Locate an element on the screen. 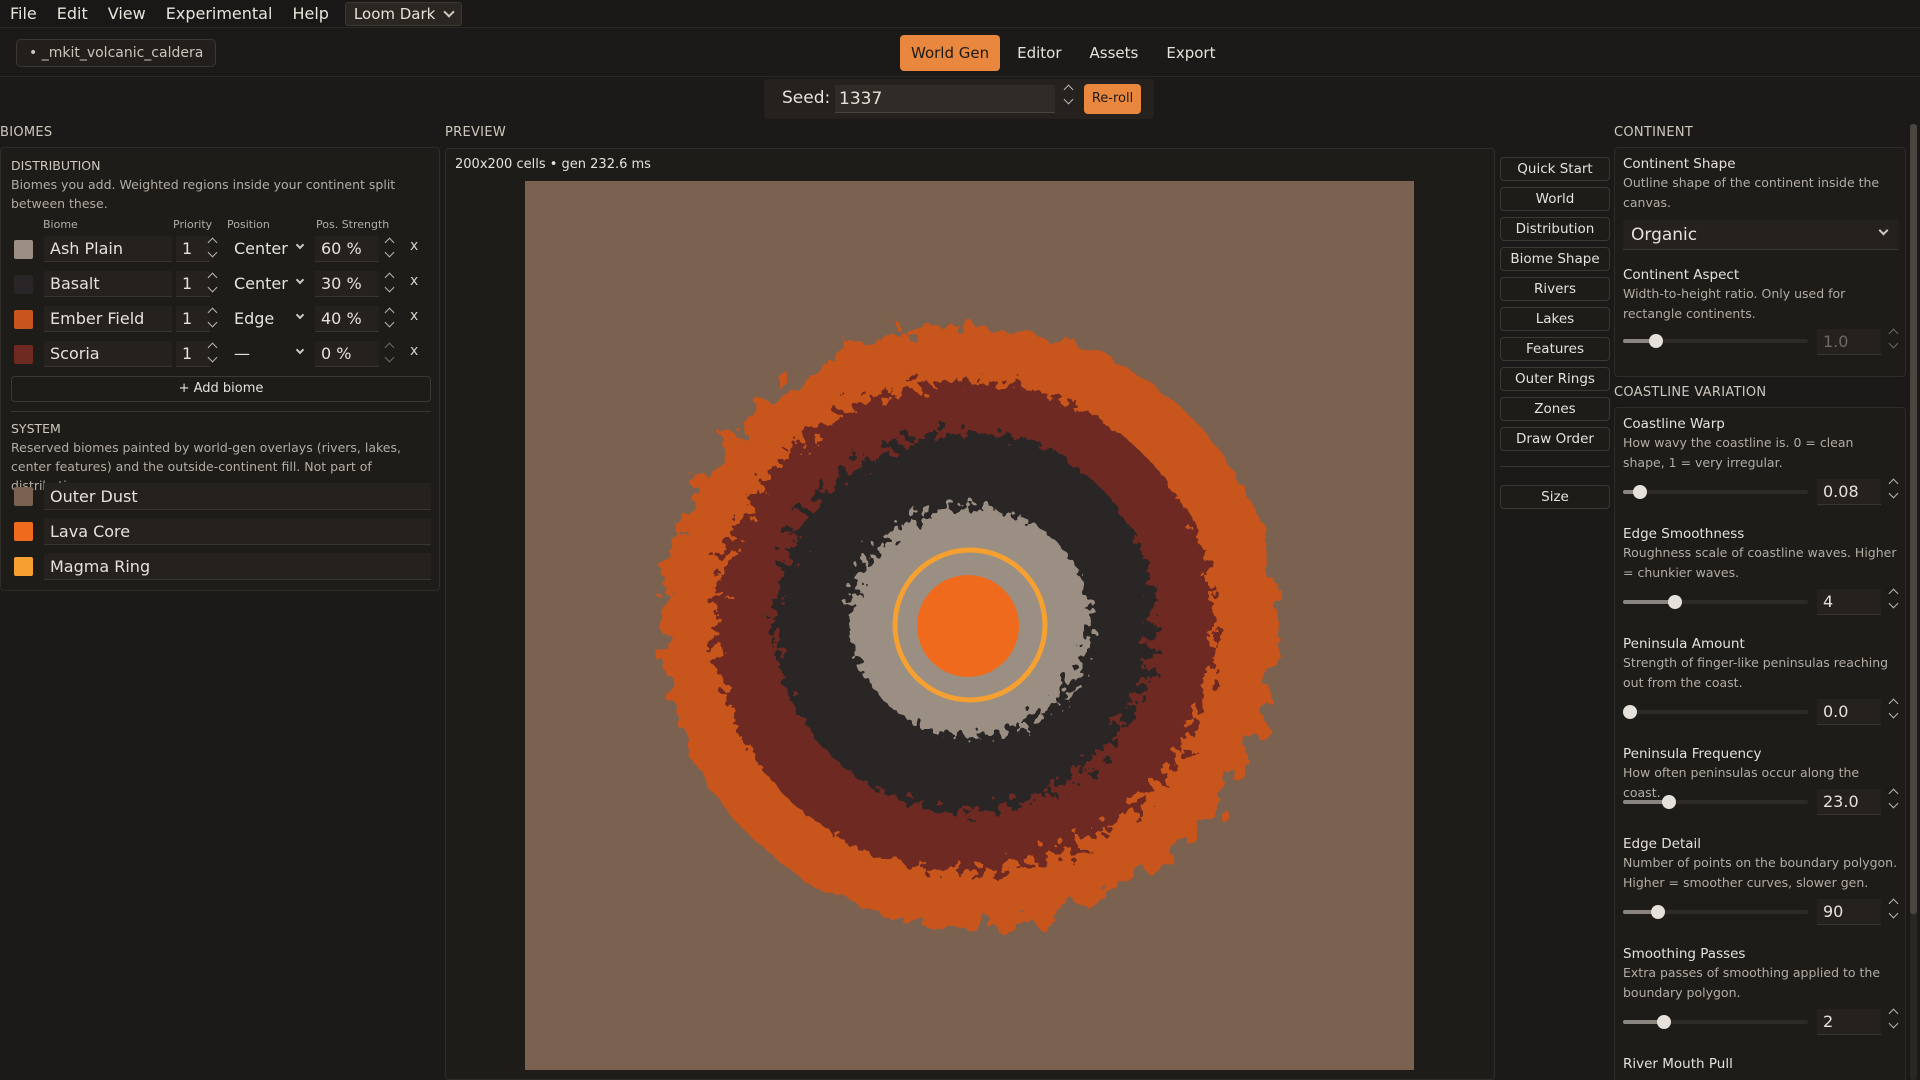 The height and width of the screenshot is (1080, 1920). edge-detail-slider is located at coordinates (1715, 912).